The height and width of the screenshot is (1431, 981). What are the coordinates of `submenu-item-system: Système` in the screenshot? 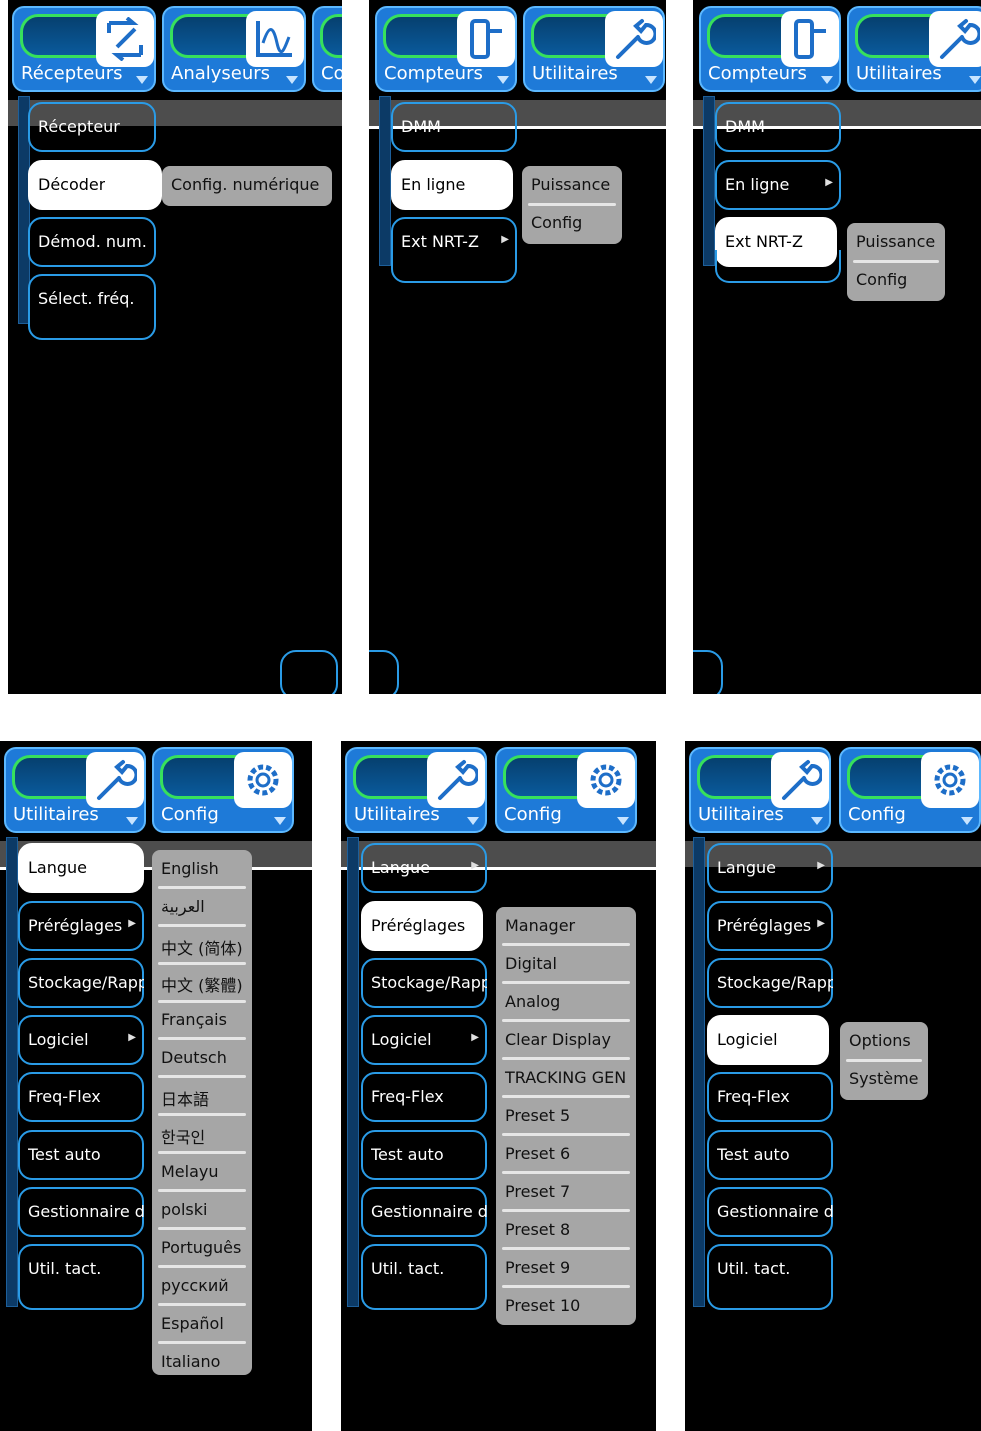 It's located at (884, 1079).